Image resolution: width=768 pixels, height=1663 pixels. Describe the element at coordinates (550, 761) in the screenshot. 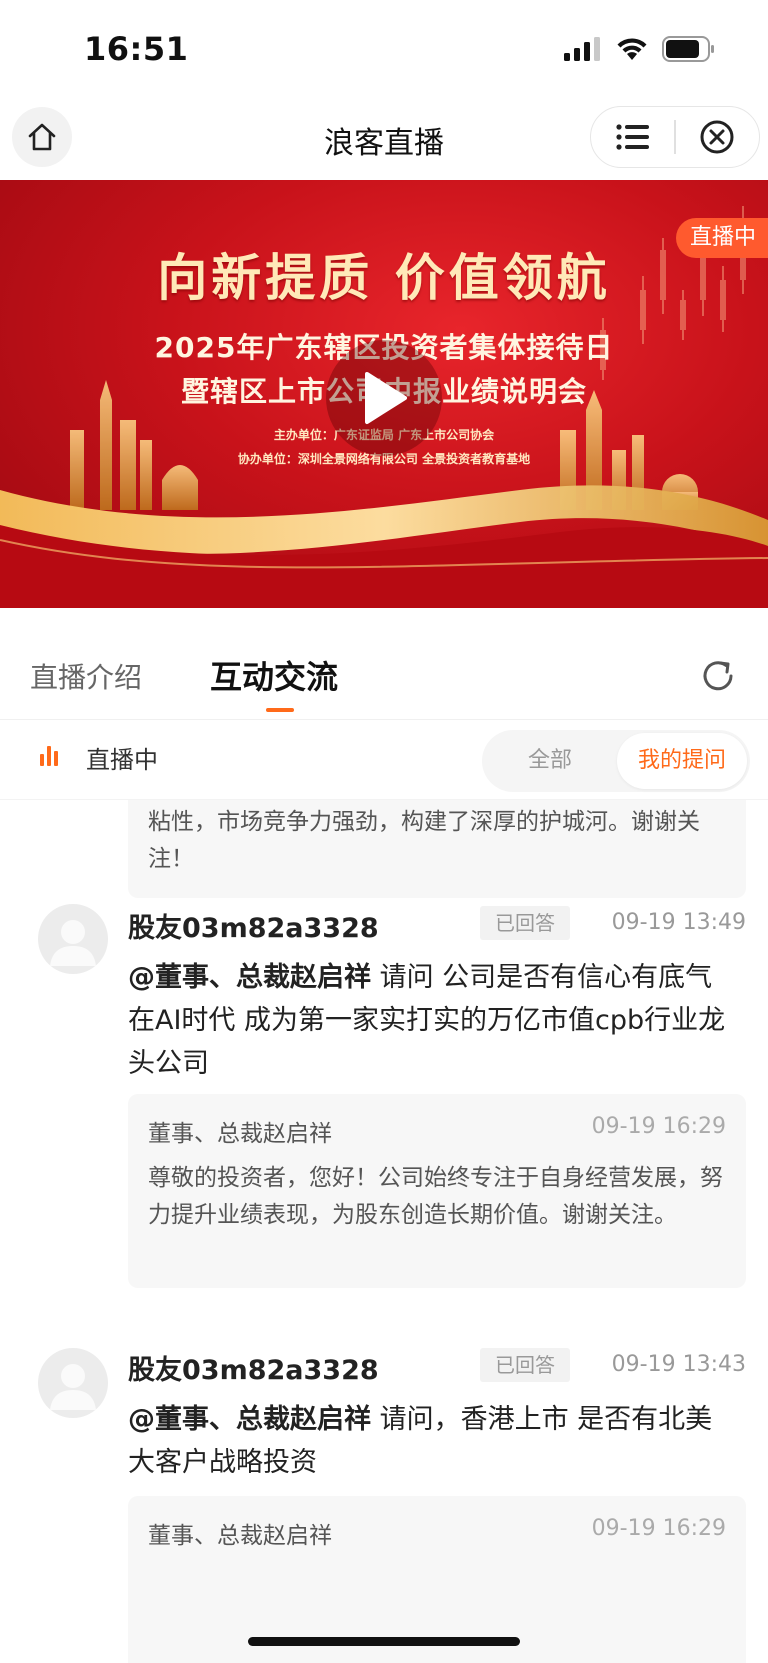

I see `filter-all-button: 全部` at that location.